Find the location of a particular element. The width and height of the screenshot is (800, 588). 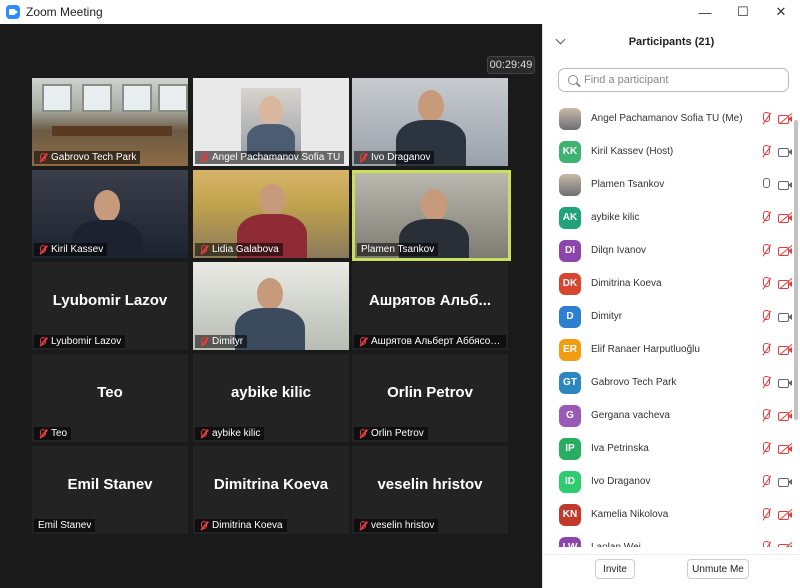

tile-name-label: Plamen Tsankov is located at coordinates (398, 249).